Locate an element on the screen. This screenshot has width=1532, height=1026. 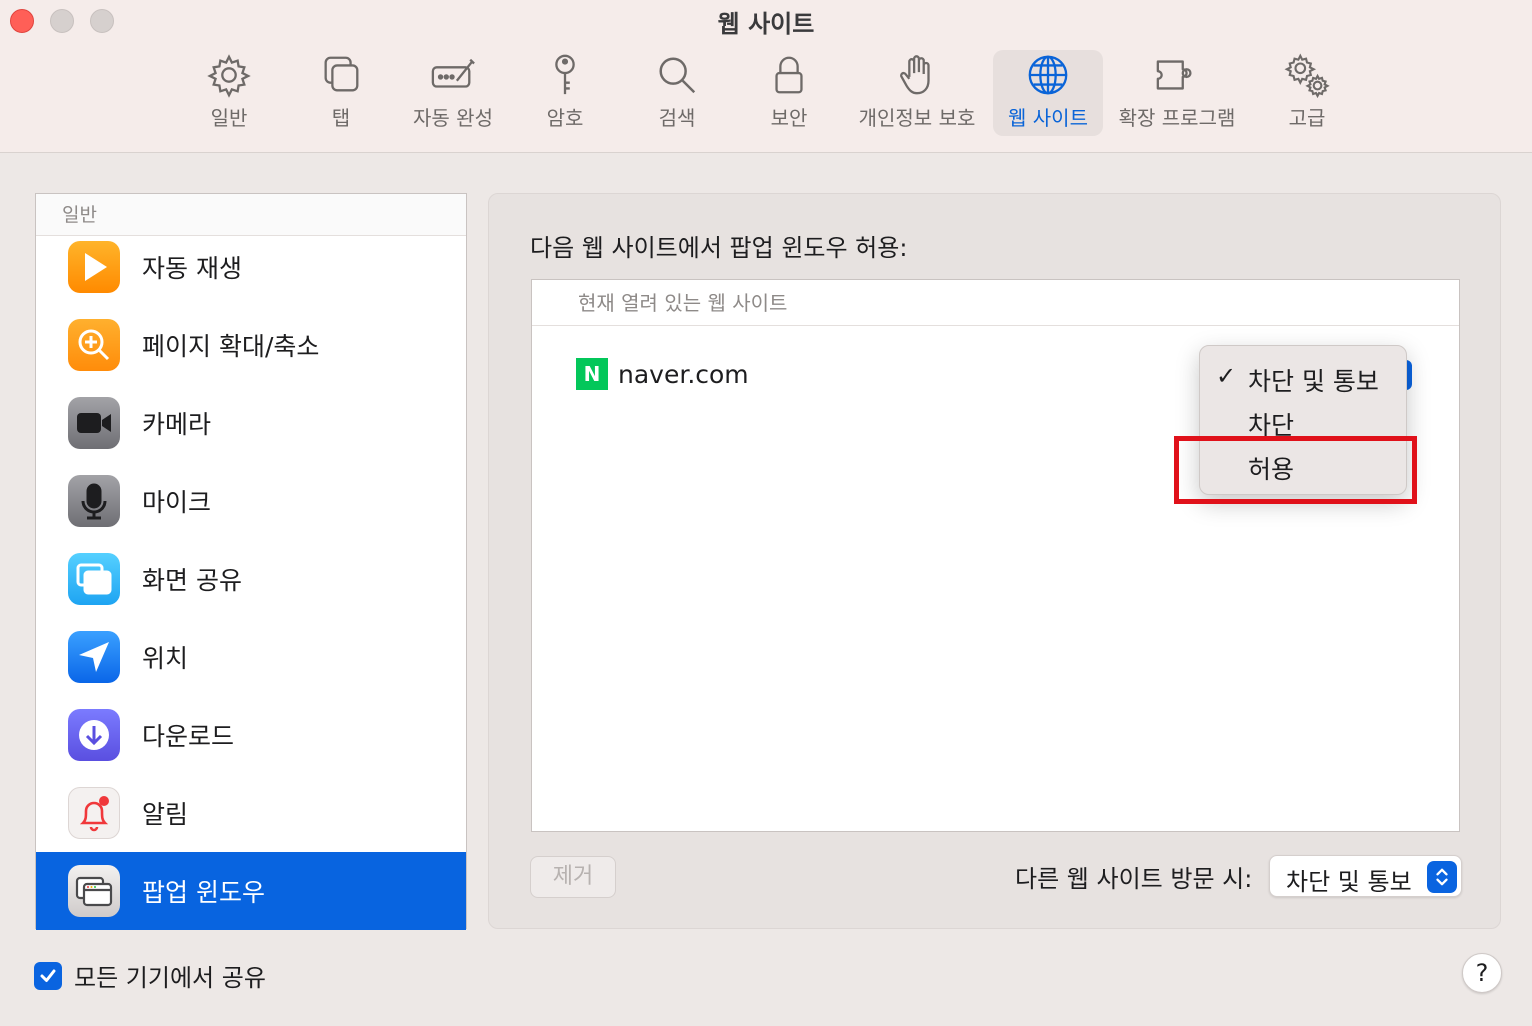
updown-chevron-icon is located at coordinates (1442, 877).